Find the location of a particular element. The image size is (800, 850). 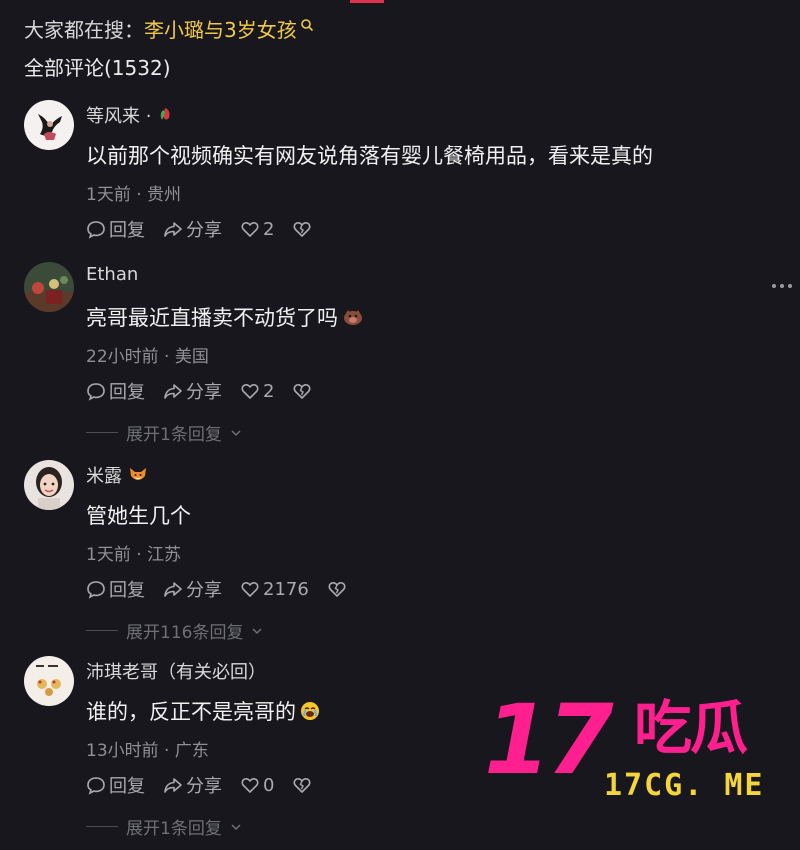

fox-icon is located at coordinates (138, 474).